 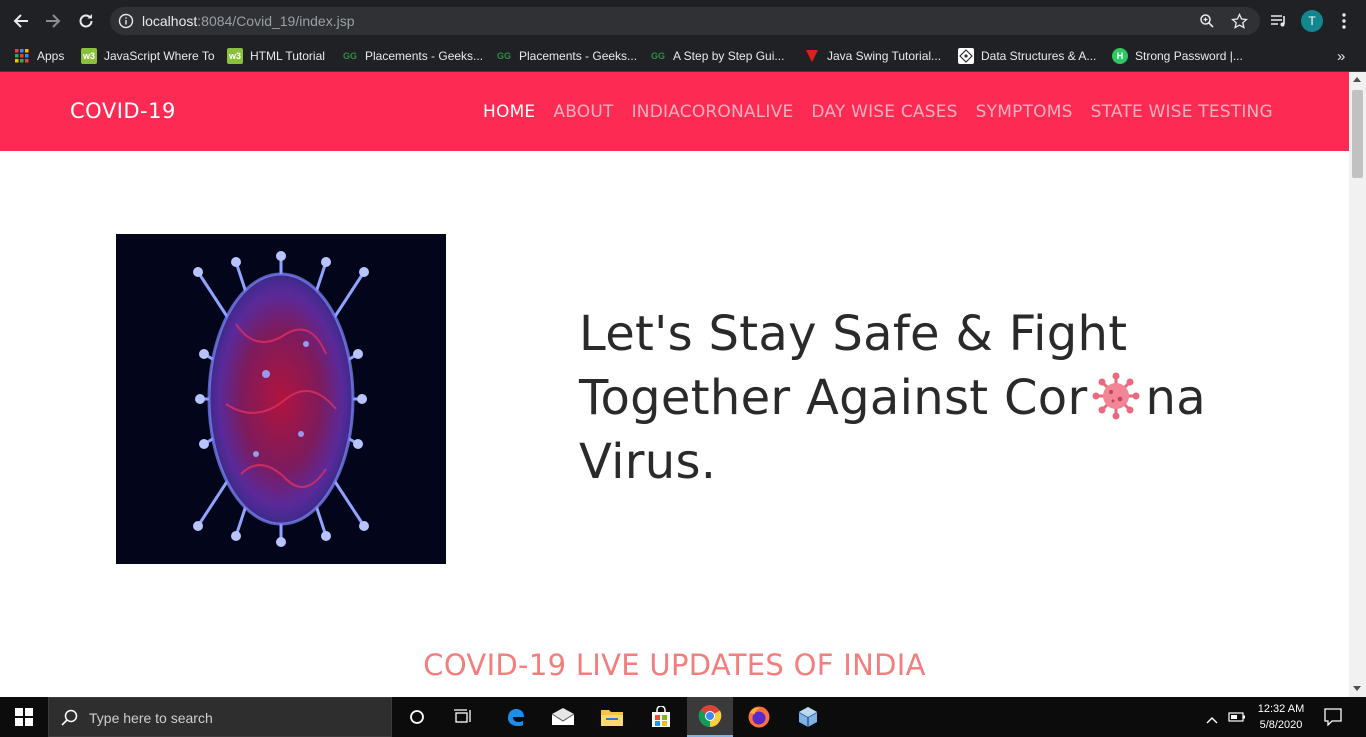 I want to click on nav-day-wise-cases: DAY WISE CASES, so click(x=884, y=112).